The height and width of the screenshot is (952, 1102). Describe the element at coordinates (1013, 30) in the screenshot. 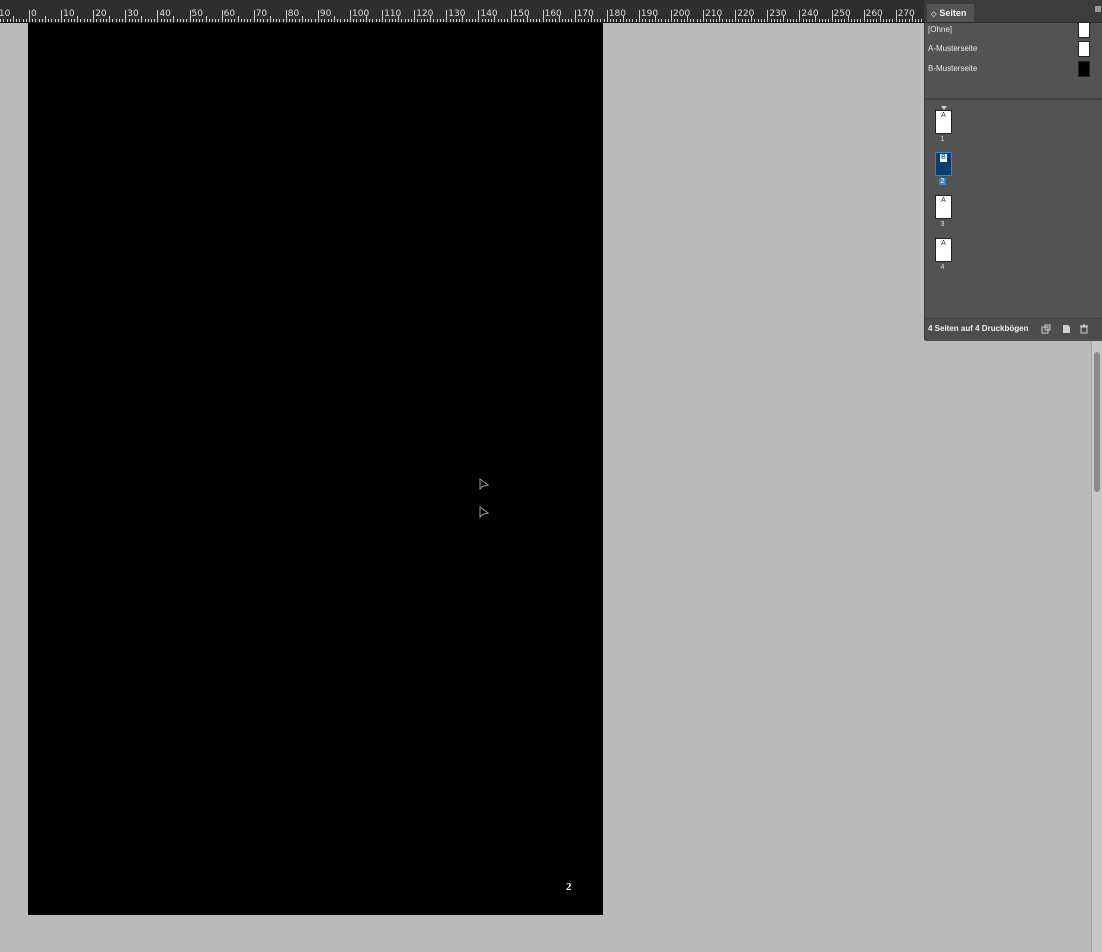

I see `master-item-none: [Ohne]` at that location.